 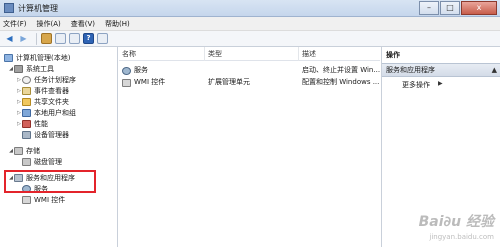 I want to click on list-item-name: 服务, so click(x=141, y=70).